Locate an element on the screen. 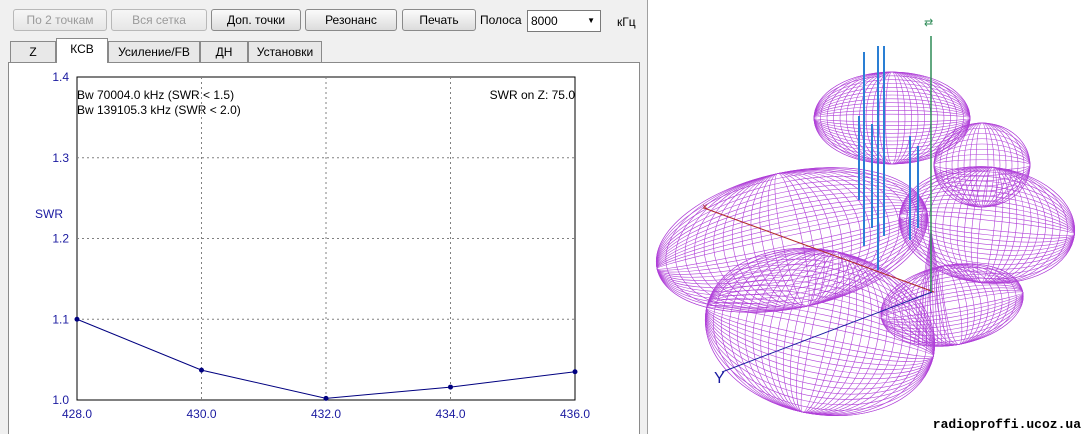 The image size is (1085, 435). band-unit: кГц is located at coordinates (626, 22).